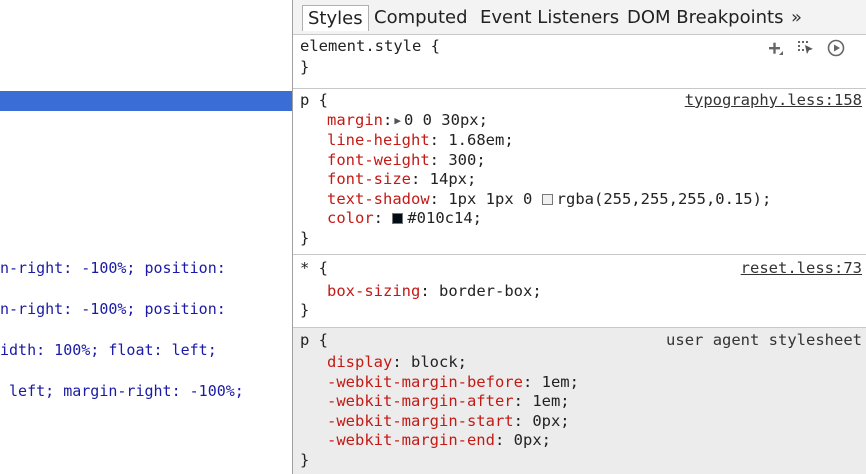 This screenshot has width=866, height=474. Describe the element at coordinates (480, 140) in the screenshot. I see `property-value: 1.68em;` at that location.